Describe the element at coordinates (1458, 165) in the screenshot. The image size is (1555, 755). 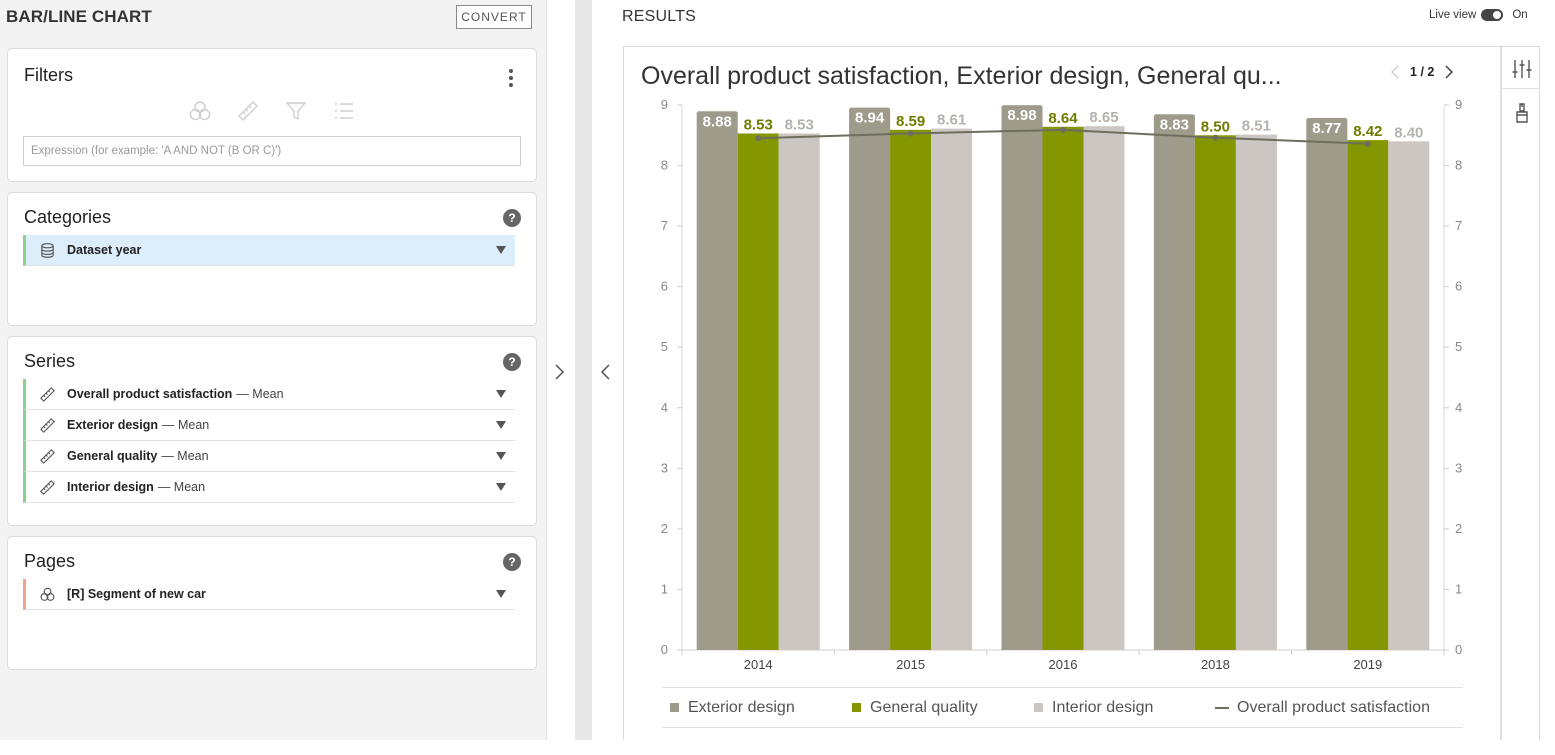
I see `y-tick-label: 8` at that location.